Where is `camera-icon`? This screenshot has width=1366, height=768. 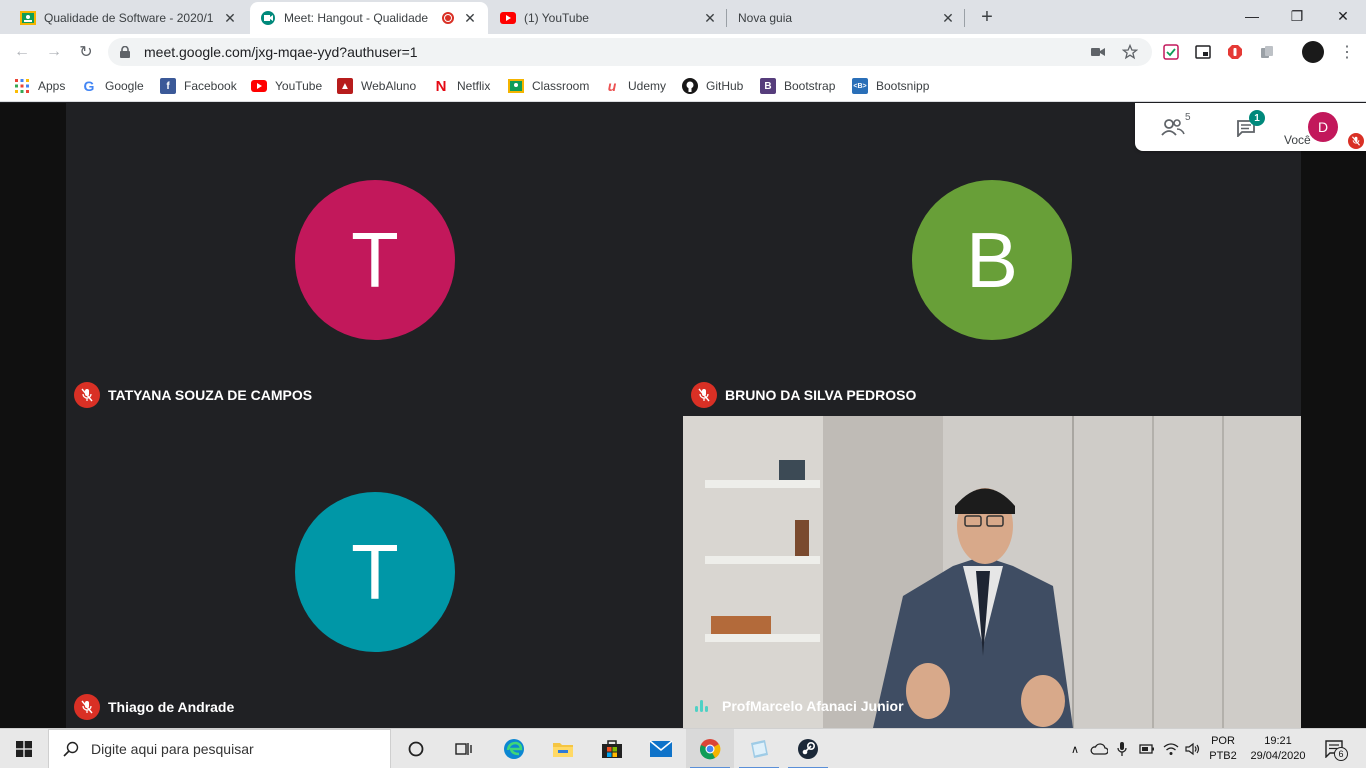 camera-icon is located at coordinates (1098, 52).